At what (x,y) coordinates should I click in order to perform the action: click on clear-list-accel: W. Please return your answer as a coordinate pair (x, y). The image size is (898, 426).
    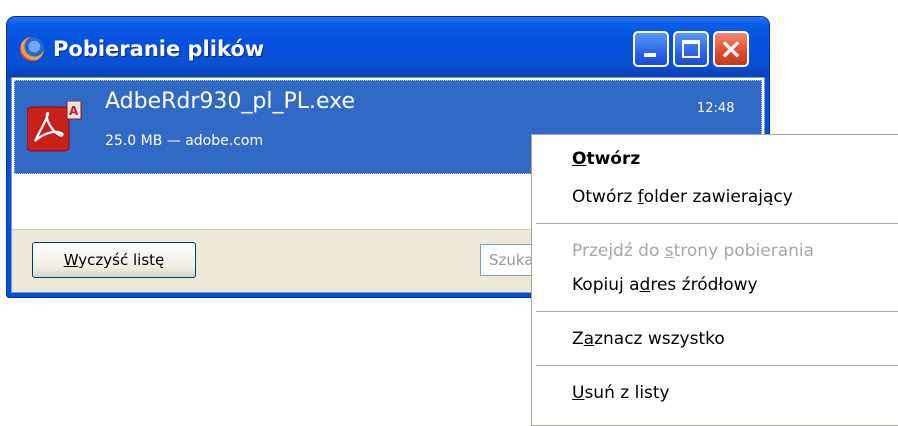
    Looking at the image, I should click on (71, 260).